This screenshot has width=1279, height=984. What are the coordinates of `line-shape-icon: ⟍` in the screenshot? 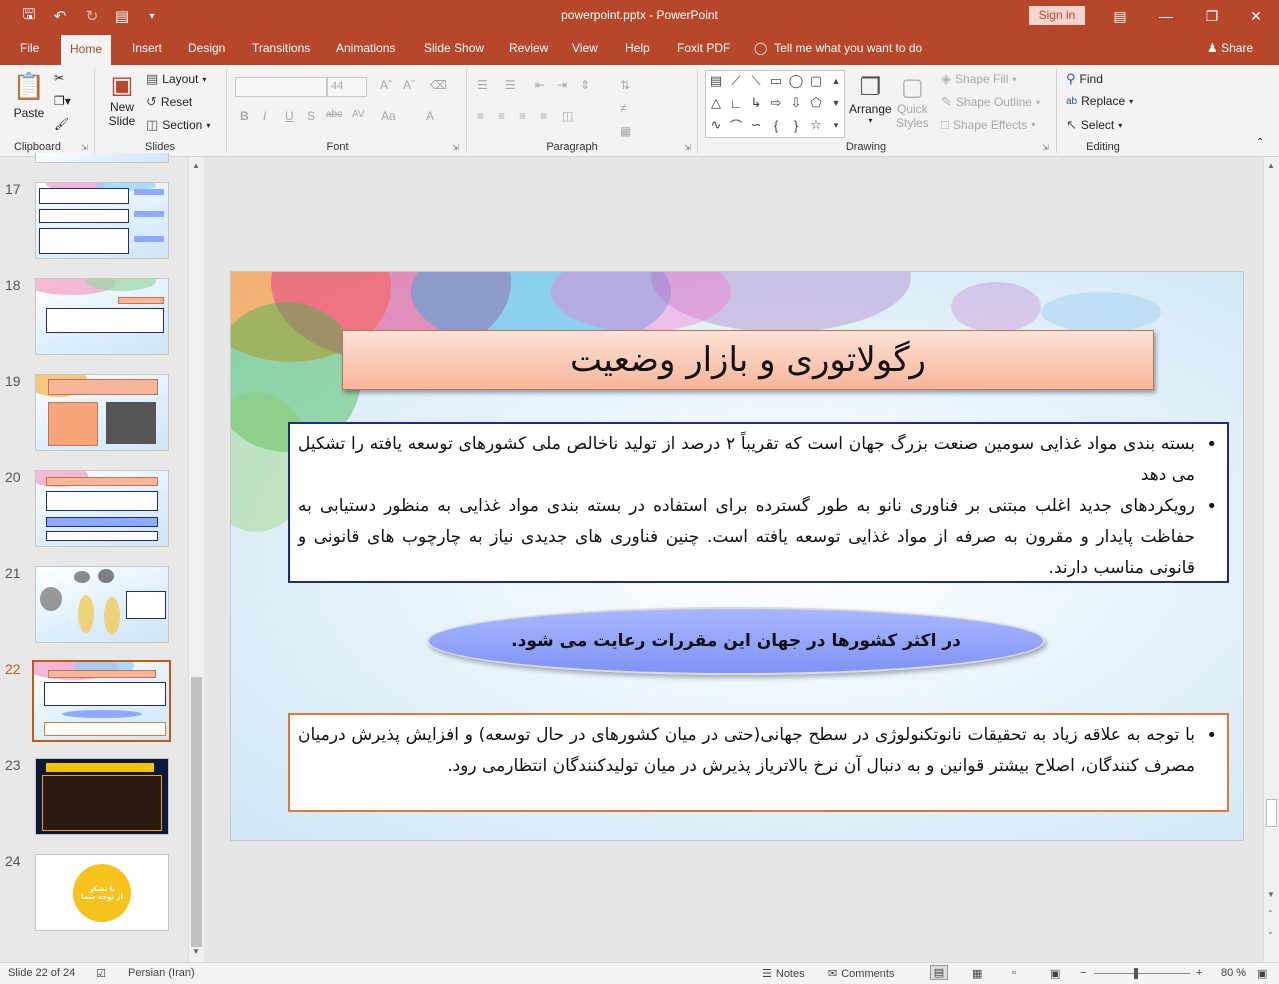 It's located at (756, 81).